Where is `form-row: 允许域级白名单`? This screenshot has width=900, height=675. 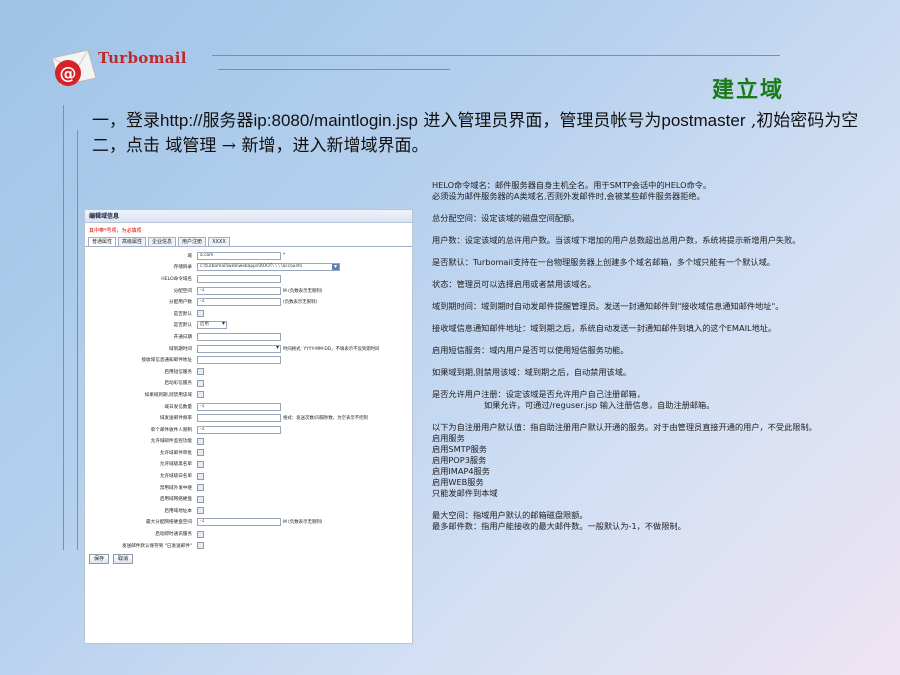 form-row: 允许域级白名单 is located at coordinates (248, 476).